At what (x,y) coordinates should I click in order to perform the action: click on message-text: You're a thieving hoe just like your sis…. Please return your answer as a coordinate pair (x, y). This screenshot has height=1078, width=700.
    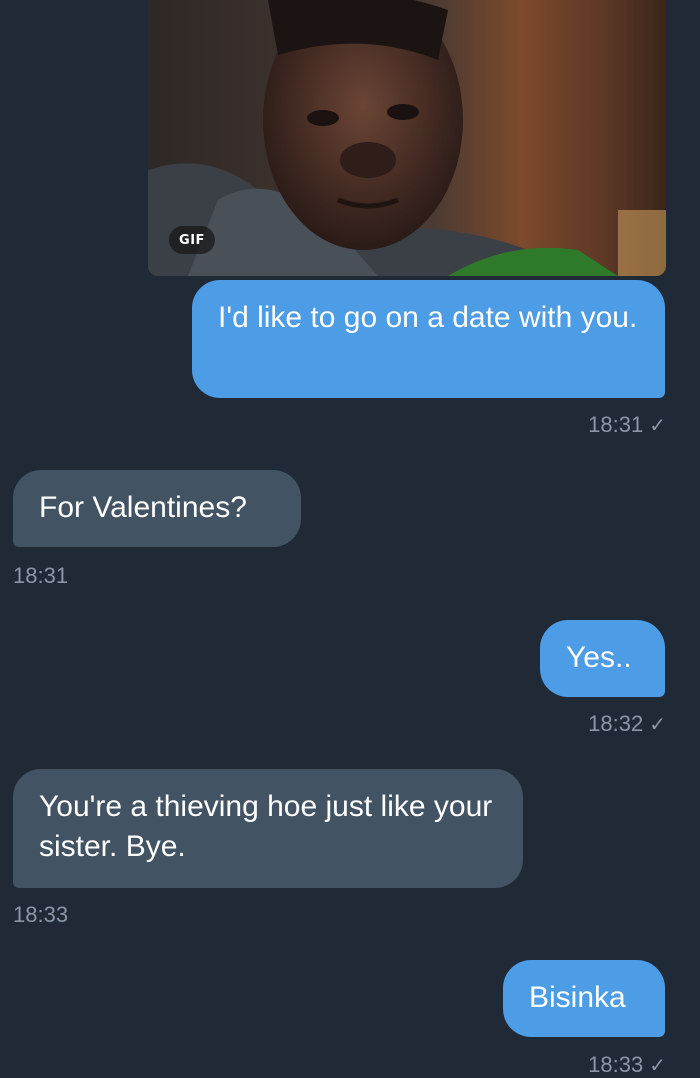
    Looking at the image, I should click on (266, 826).